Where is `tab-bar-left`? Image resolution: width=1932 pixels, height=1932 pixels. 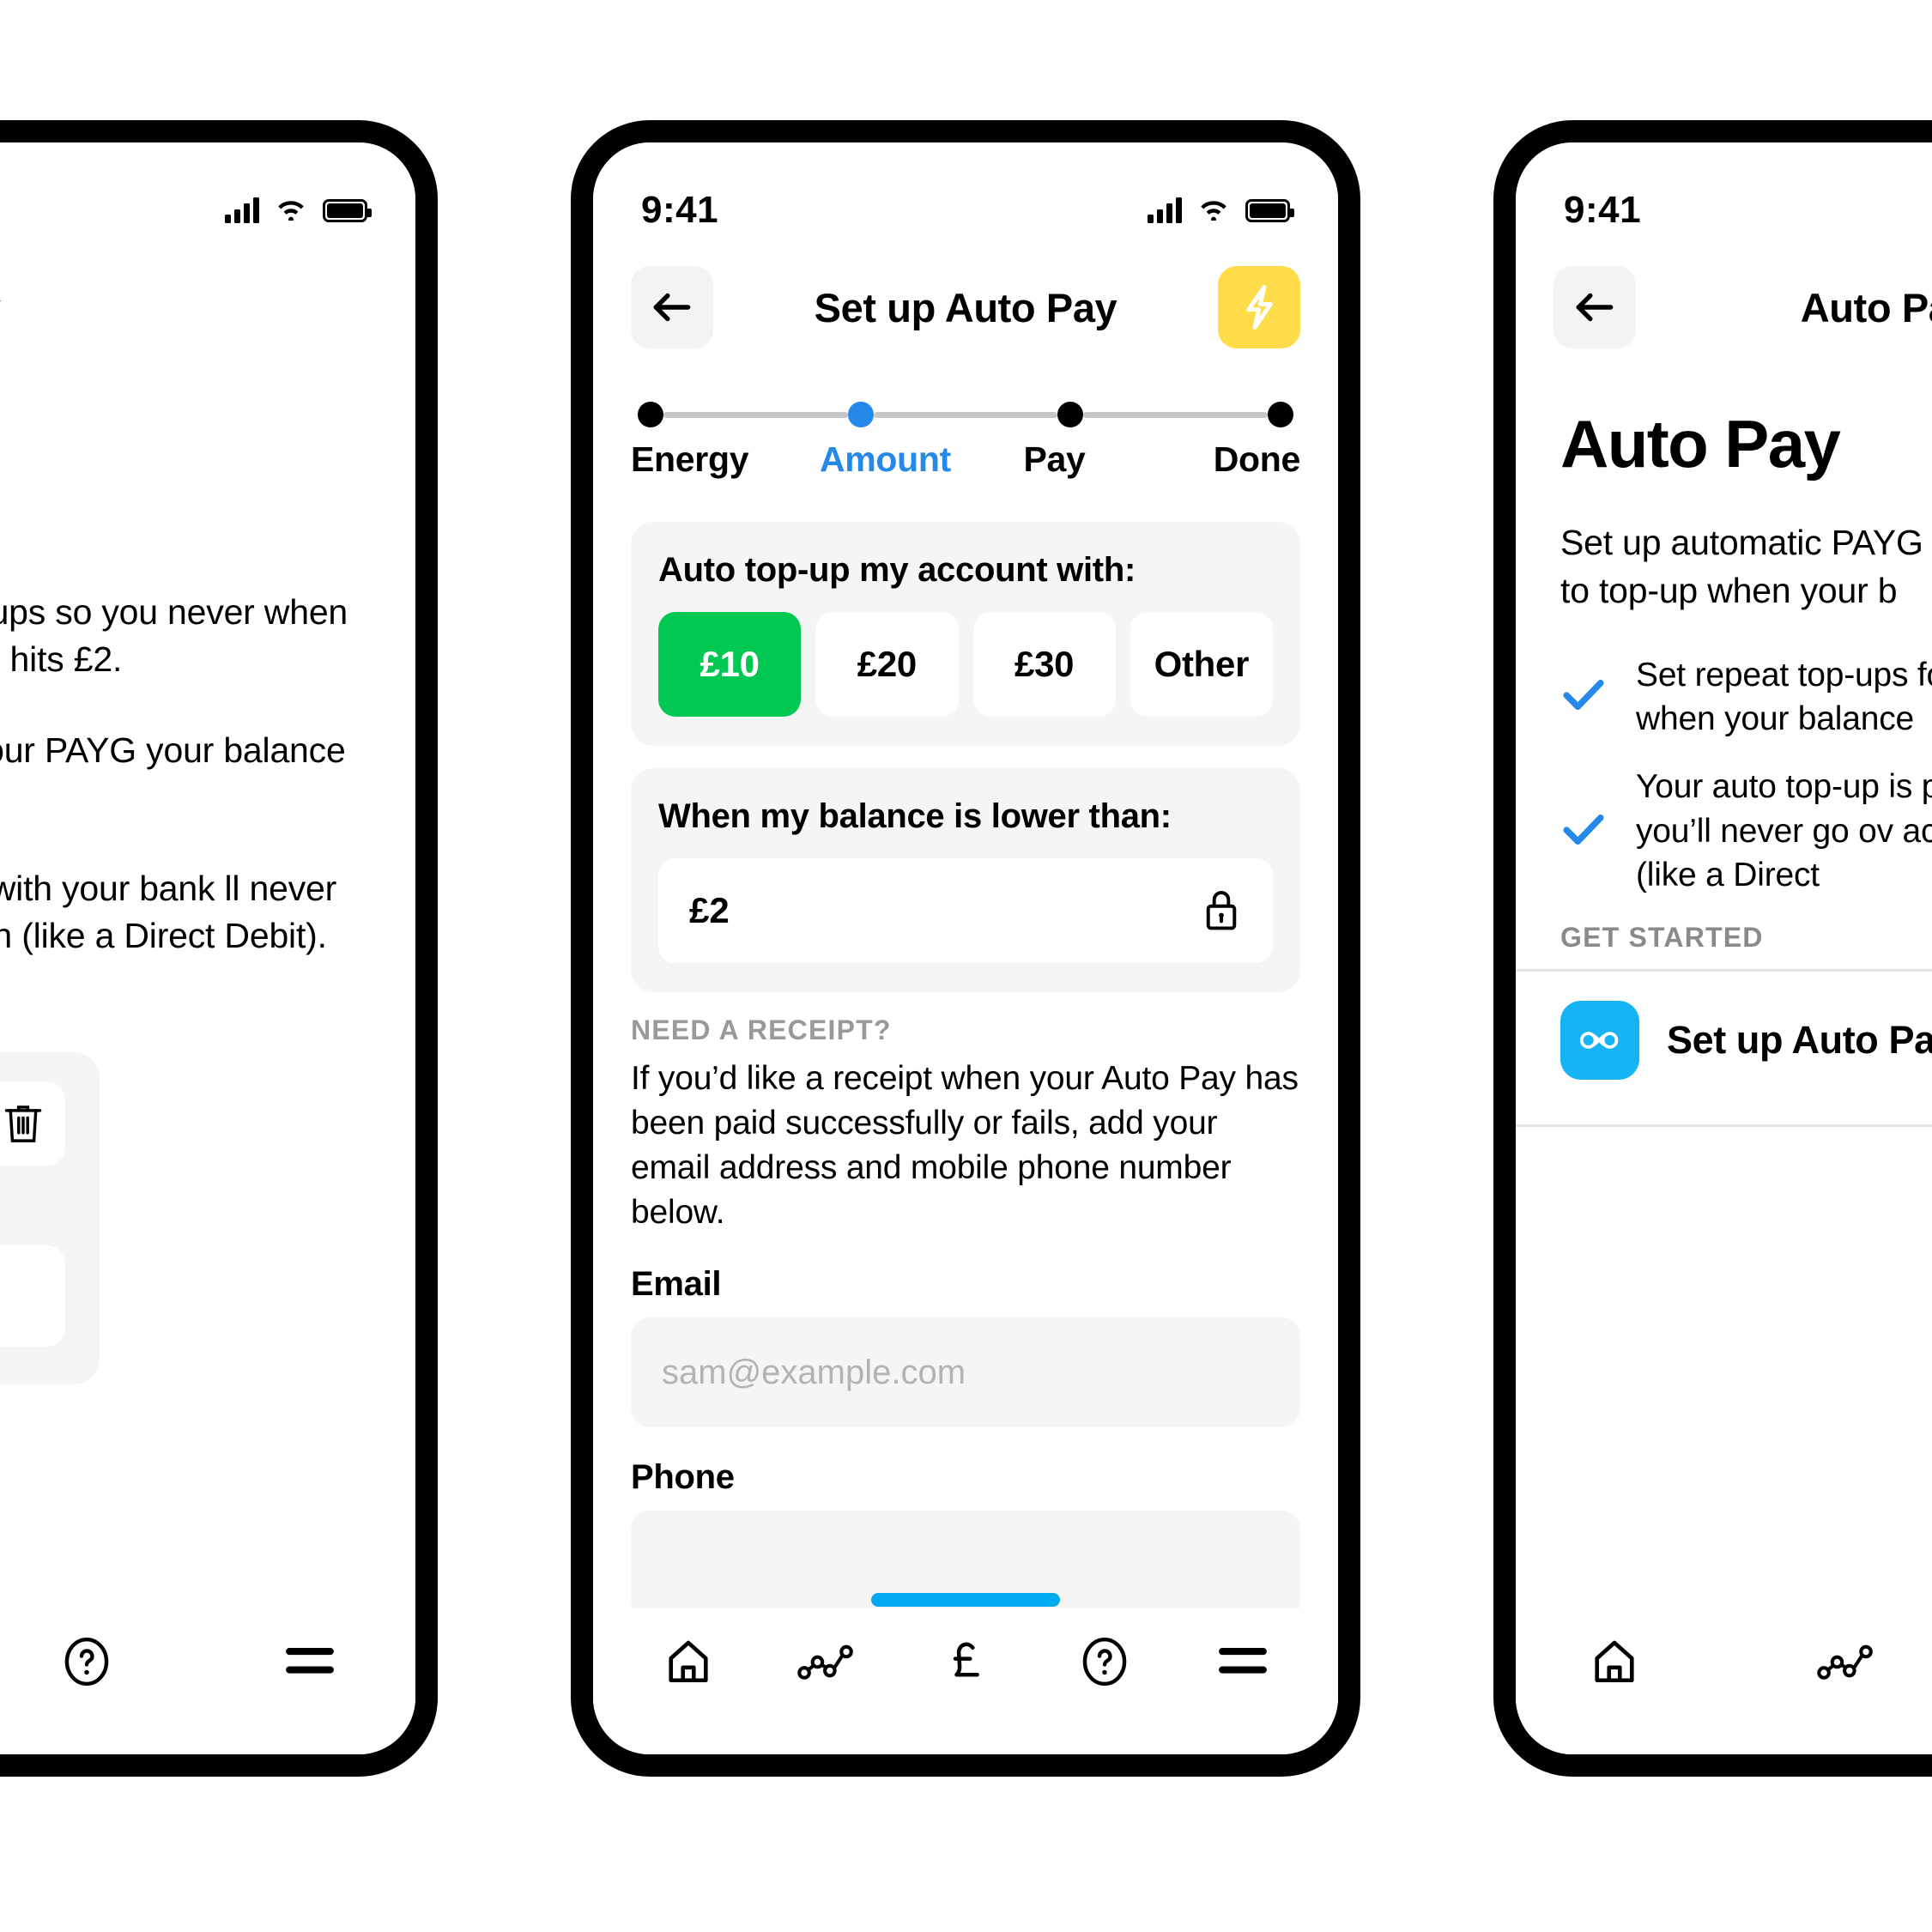 tab-bar-left is located at coordinates (208, 1681).